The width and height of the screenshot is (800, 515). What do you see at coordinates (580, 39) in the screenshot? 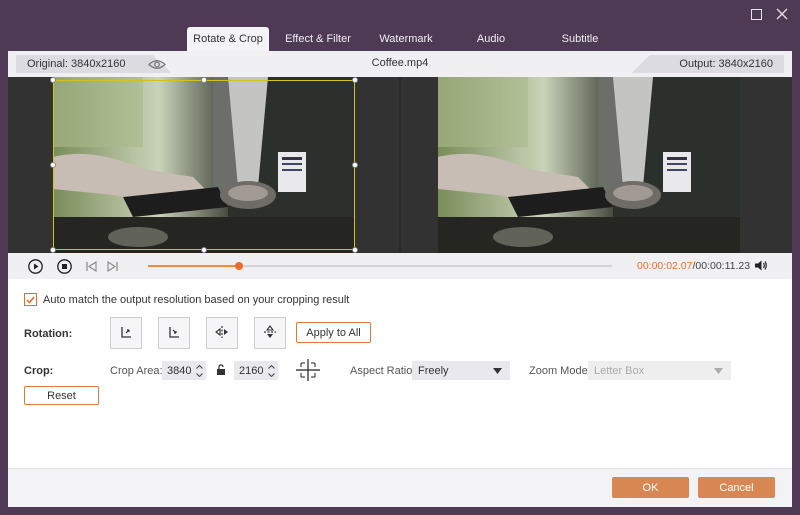
I see `tab-subtitle: Subtitle` at bounding box center [580, 39].